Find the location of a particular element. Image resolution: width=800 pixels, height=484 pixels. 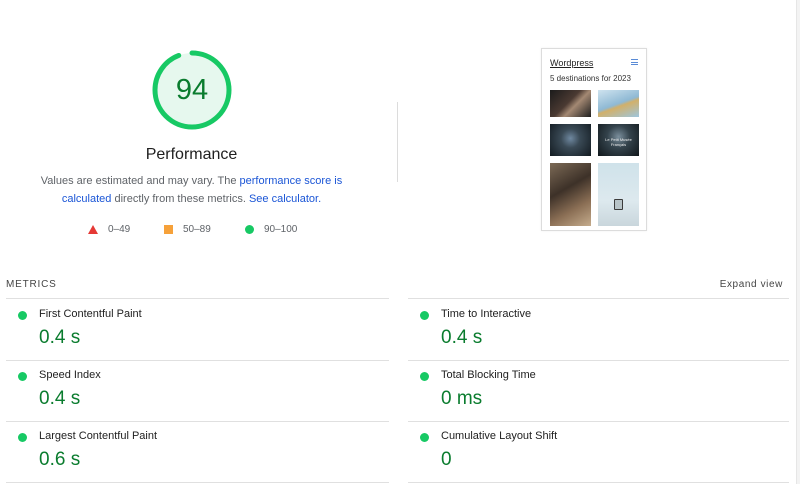

expand-view-toggle: Expand view is located at coordinates (751, 284).